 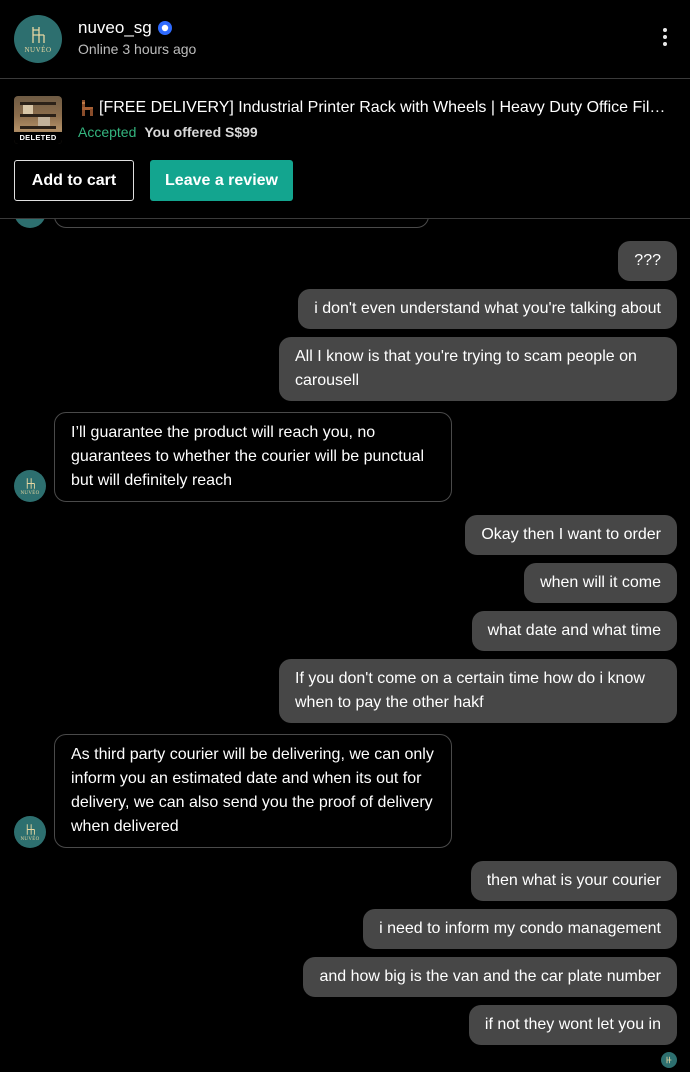 I want to click on message-sent: Okay then I want to order, so click(x=571, y=535).